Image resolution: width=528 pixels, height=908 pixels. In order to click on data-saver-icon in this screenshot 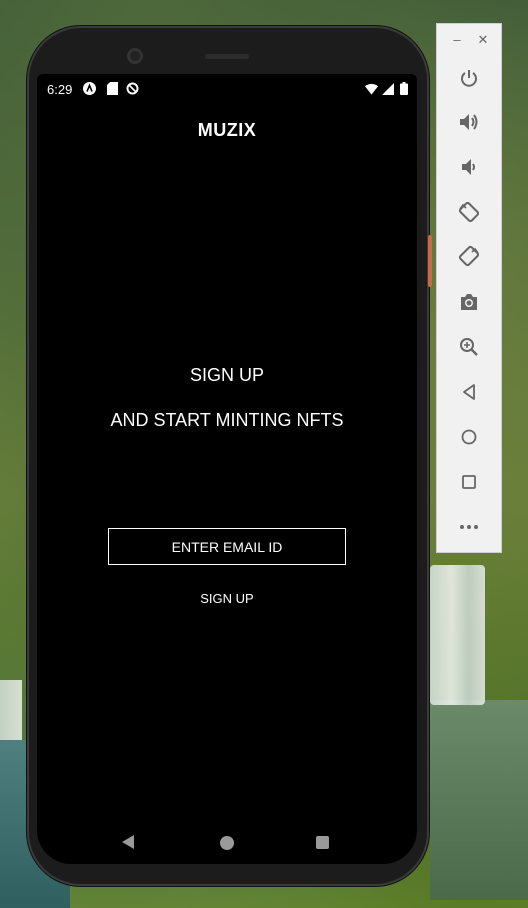, I will do `click(132, 88)`.